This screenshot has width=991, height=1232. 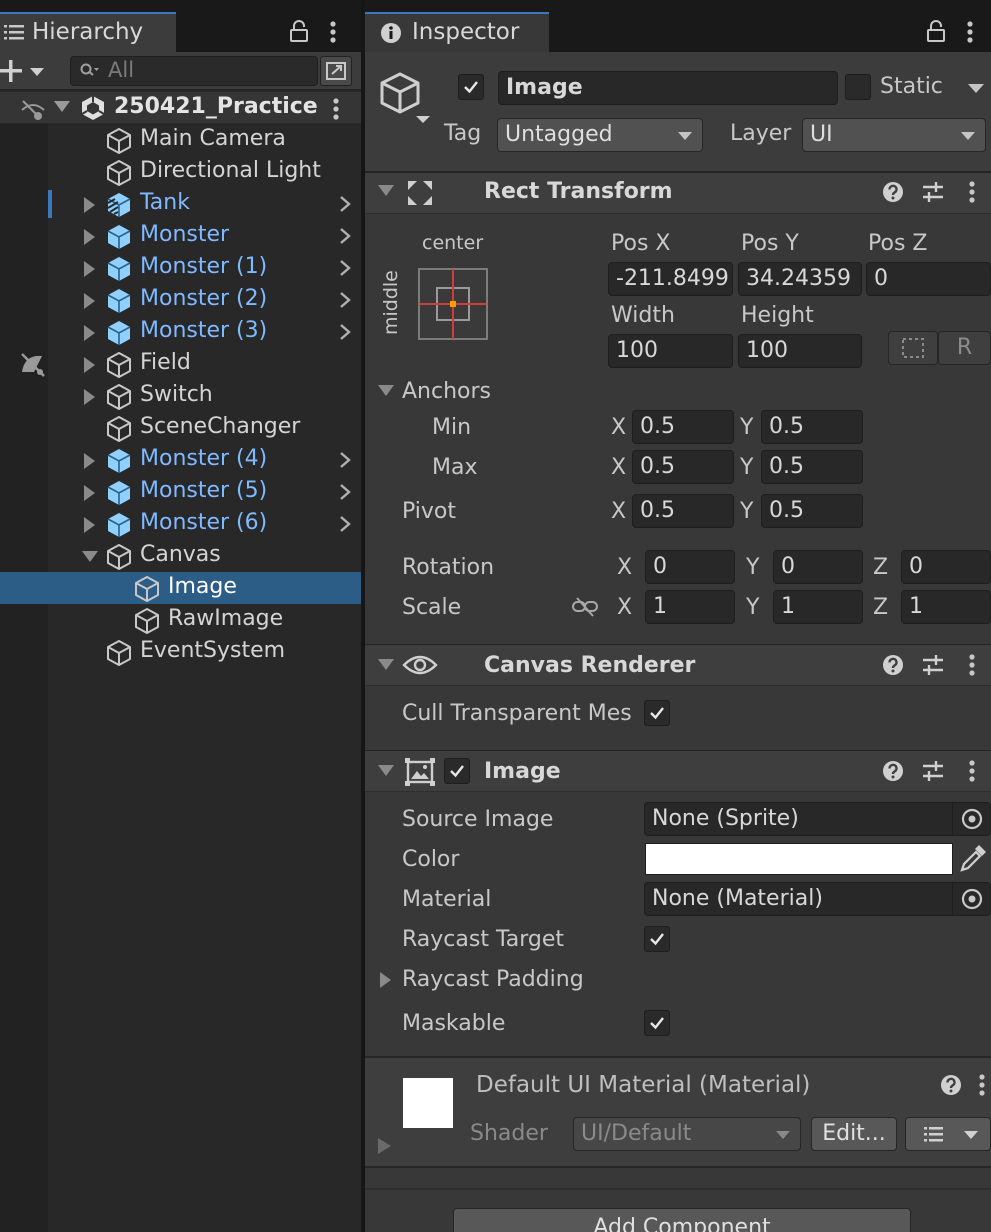 What do you see at coordinates (180, 524) in the screenshot?
I see `hierarchy-item: Monster (6)` at bounding box center [180, 524].